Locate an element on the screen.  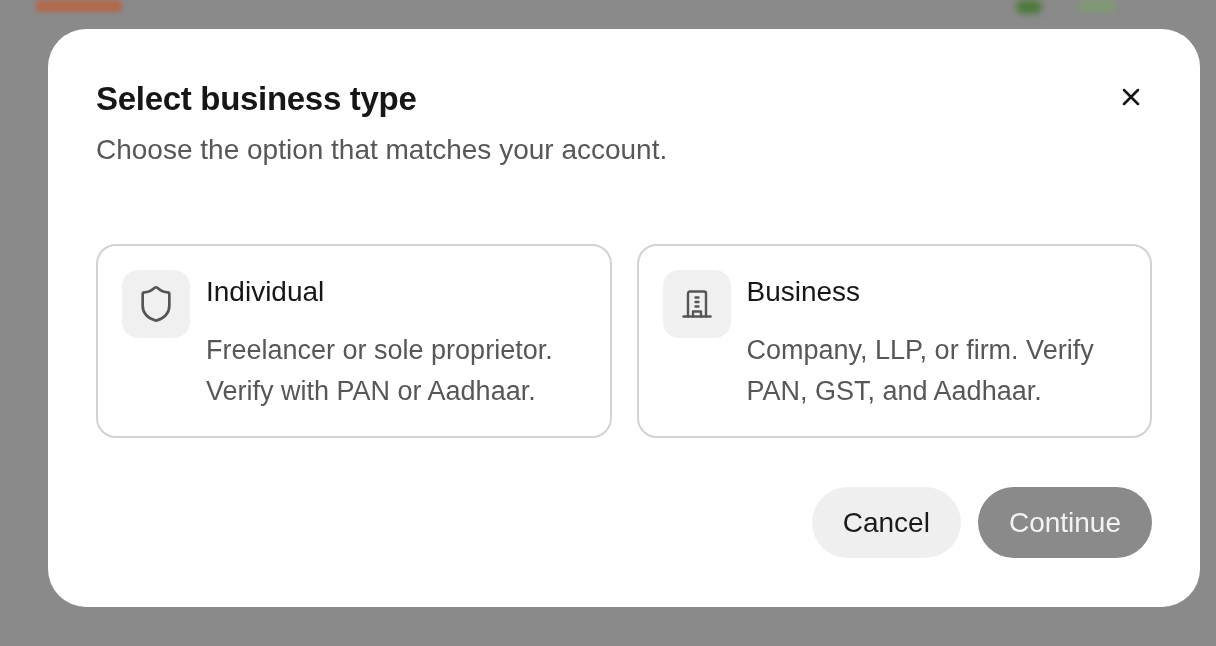
option-description: Freelancer or sole proprietor. Verify with PAN or Aadhaar. is located at coordinates (380, 371).